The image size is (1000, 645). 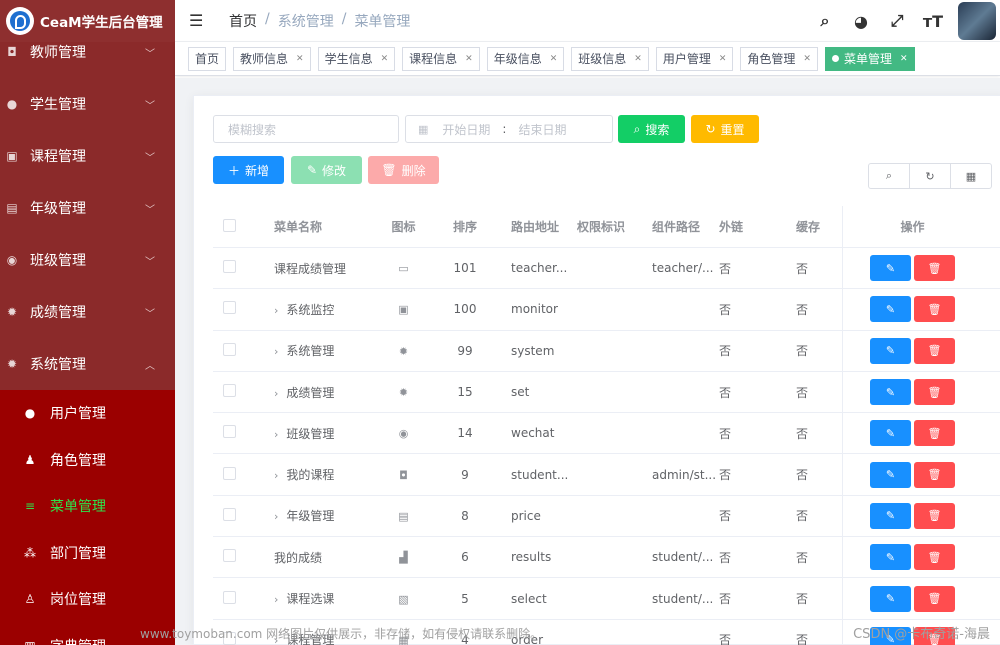 I want to click on table-row: › 系统监控 ▣ 100 monitor 否否 ✎ 🗑, so click(x=606, y=310).